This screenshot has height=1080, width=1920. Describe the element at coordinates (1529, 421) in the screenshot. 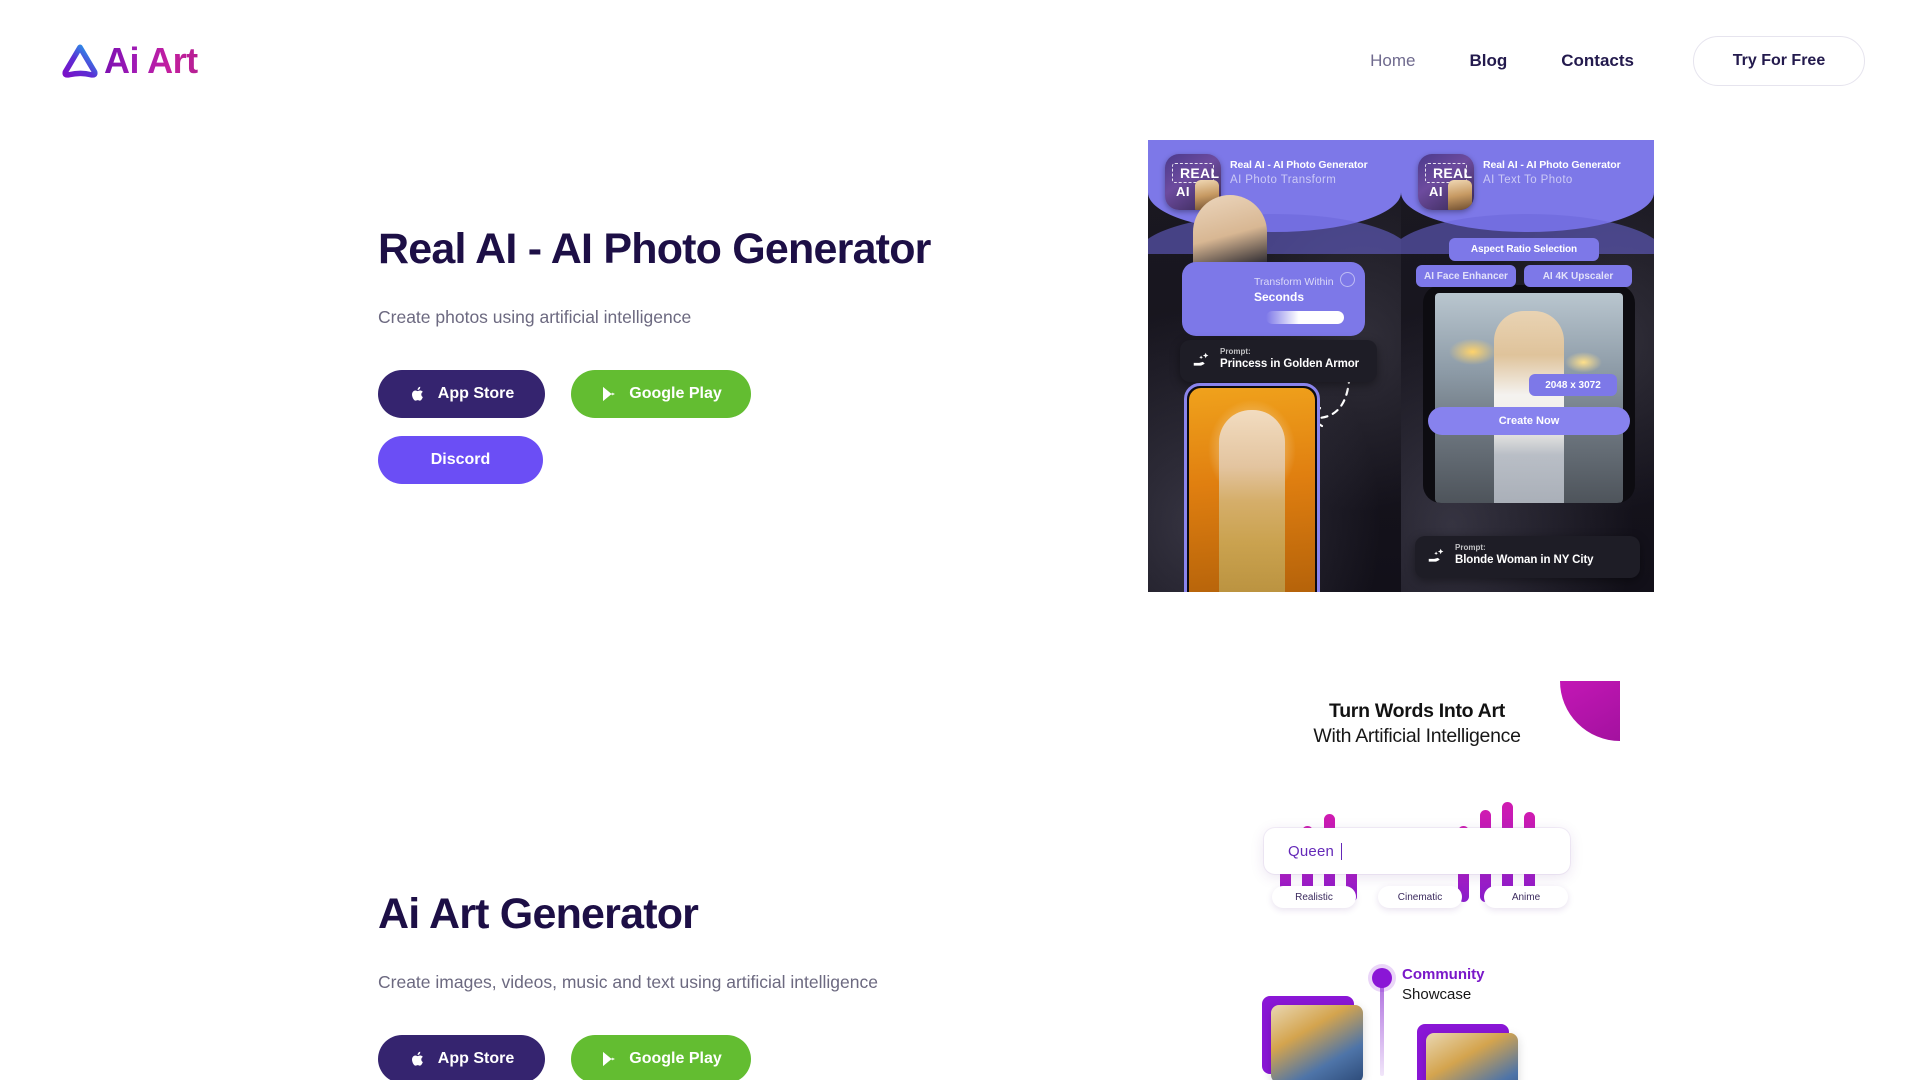

I see `create-now-button: Create Now` at that location.